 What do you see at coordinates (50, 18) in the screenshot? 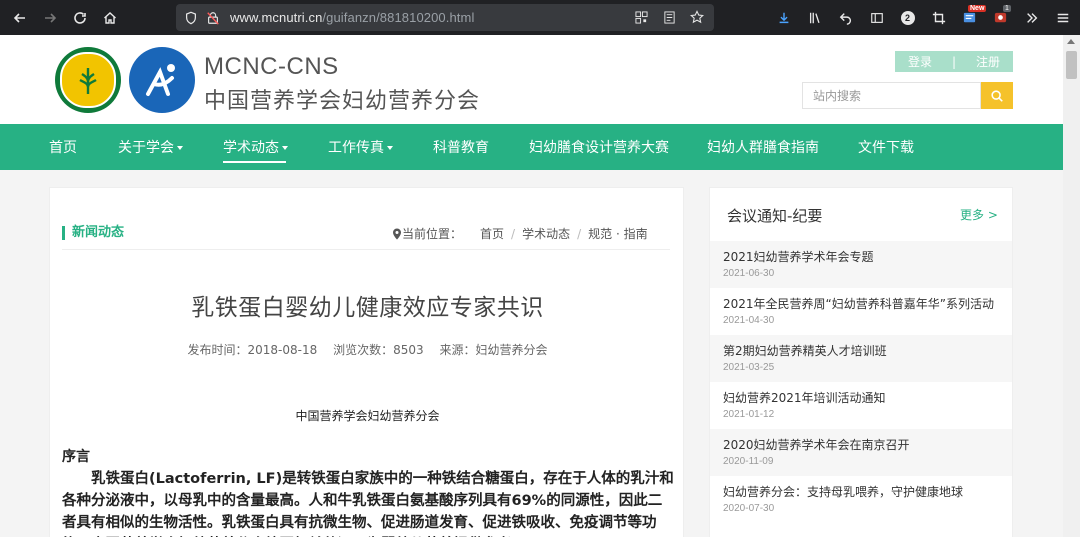
I see `forward-icon` at bounding box center [50, 18].